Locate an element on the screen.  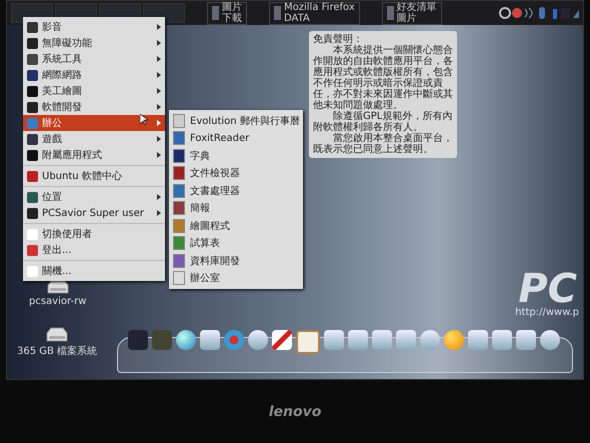
tools-icon is located at coordinates (282, 340).